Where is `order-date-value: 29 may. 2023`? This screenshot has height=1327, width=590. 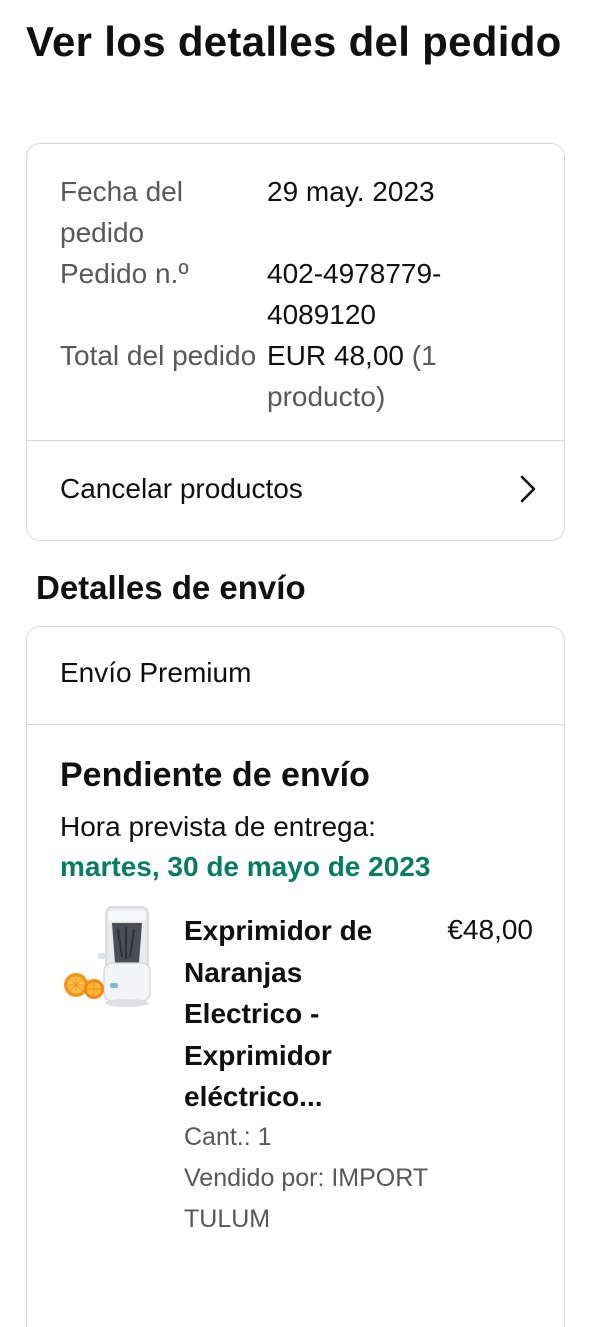 order-date-value: 29 may. 2023 is located at coordinates (351, 191).